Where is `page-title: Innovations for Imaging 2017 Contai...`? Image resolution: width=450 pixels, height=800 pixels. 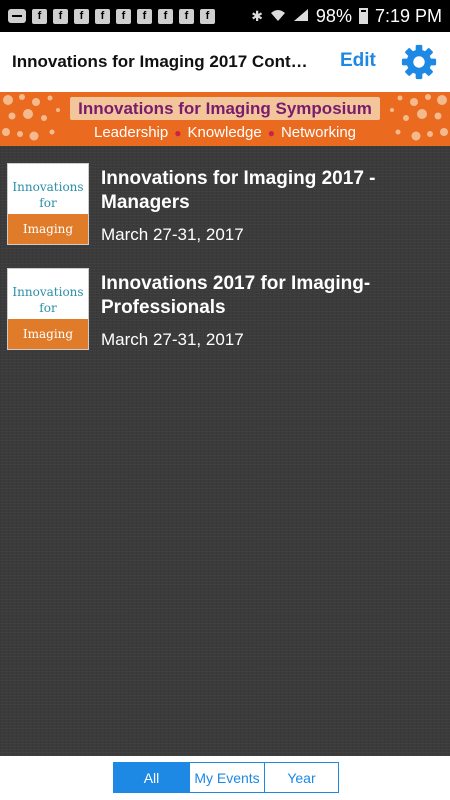
page-title: Innovations for Imaging 2017 Contai... is located at coordinates (164, 61).